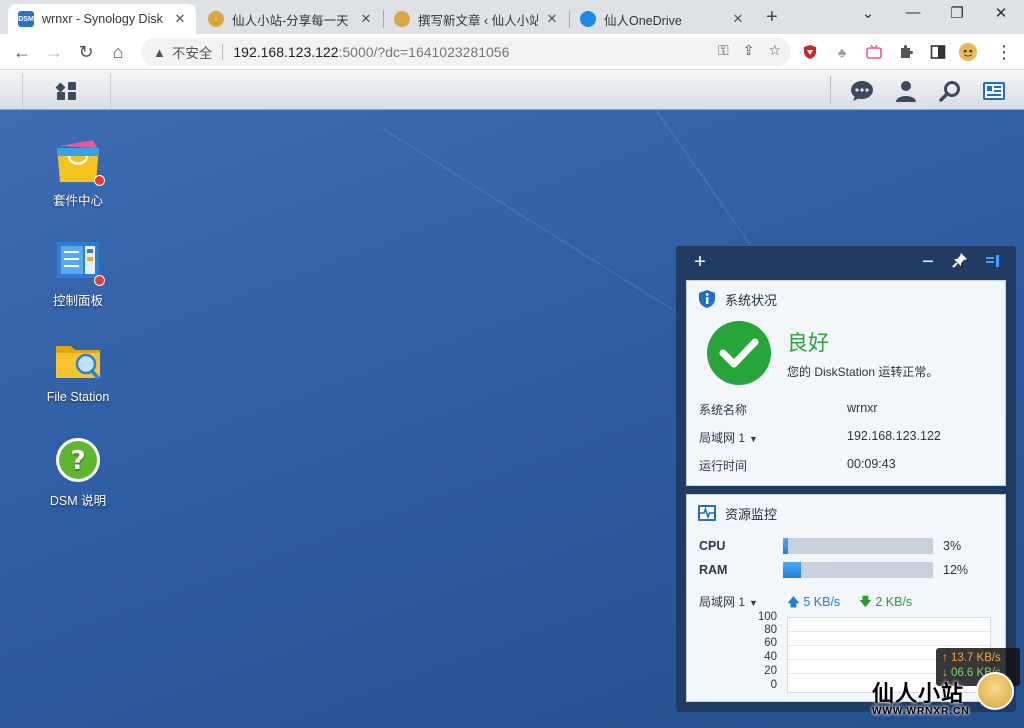  I want to click on chart-ytick: 60, so click(770, 643).